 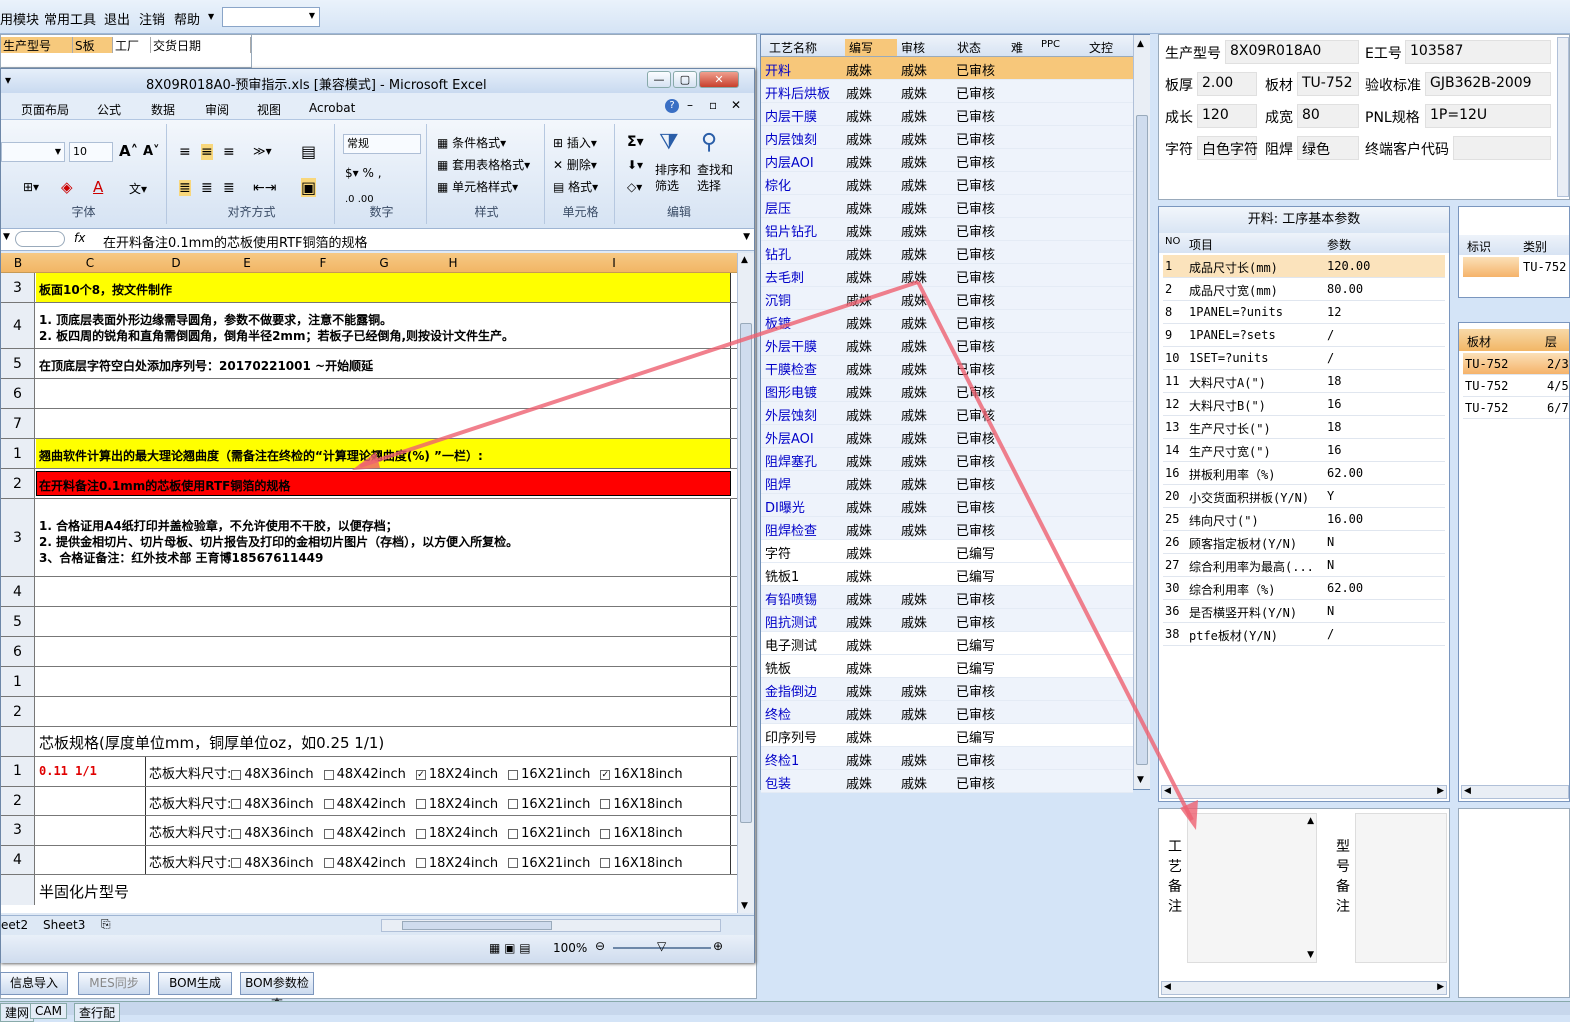 What do you see at coordinates (718, 946) in the screenshot?
I see `zoom-in-icon: ⊕` at bounding box center [718, 946].